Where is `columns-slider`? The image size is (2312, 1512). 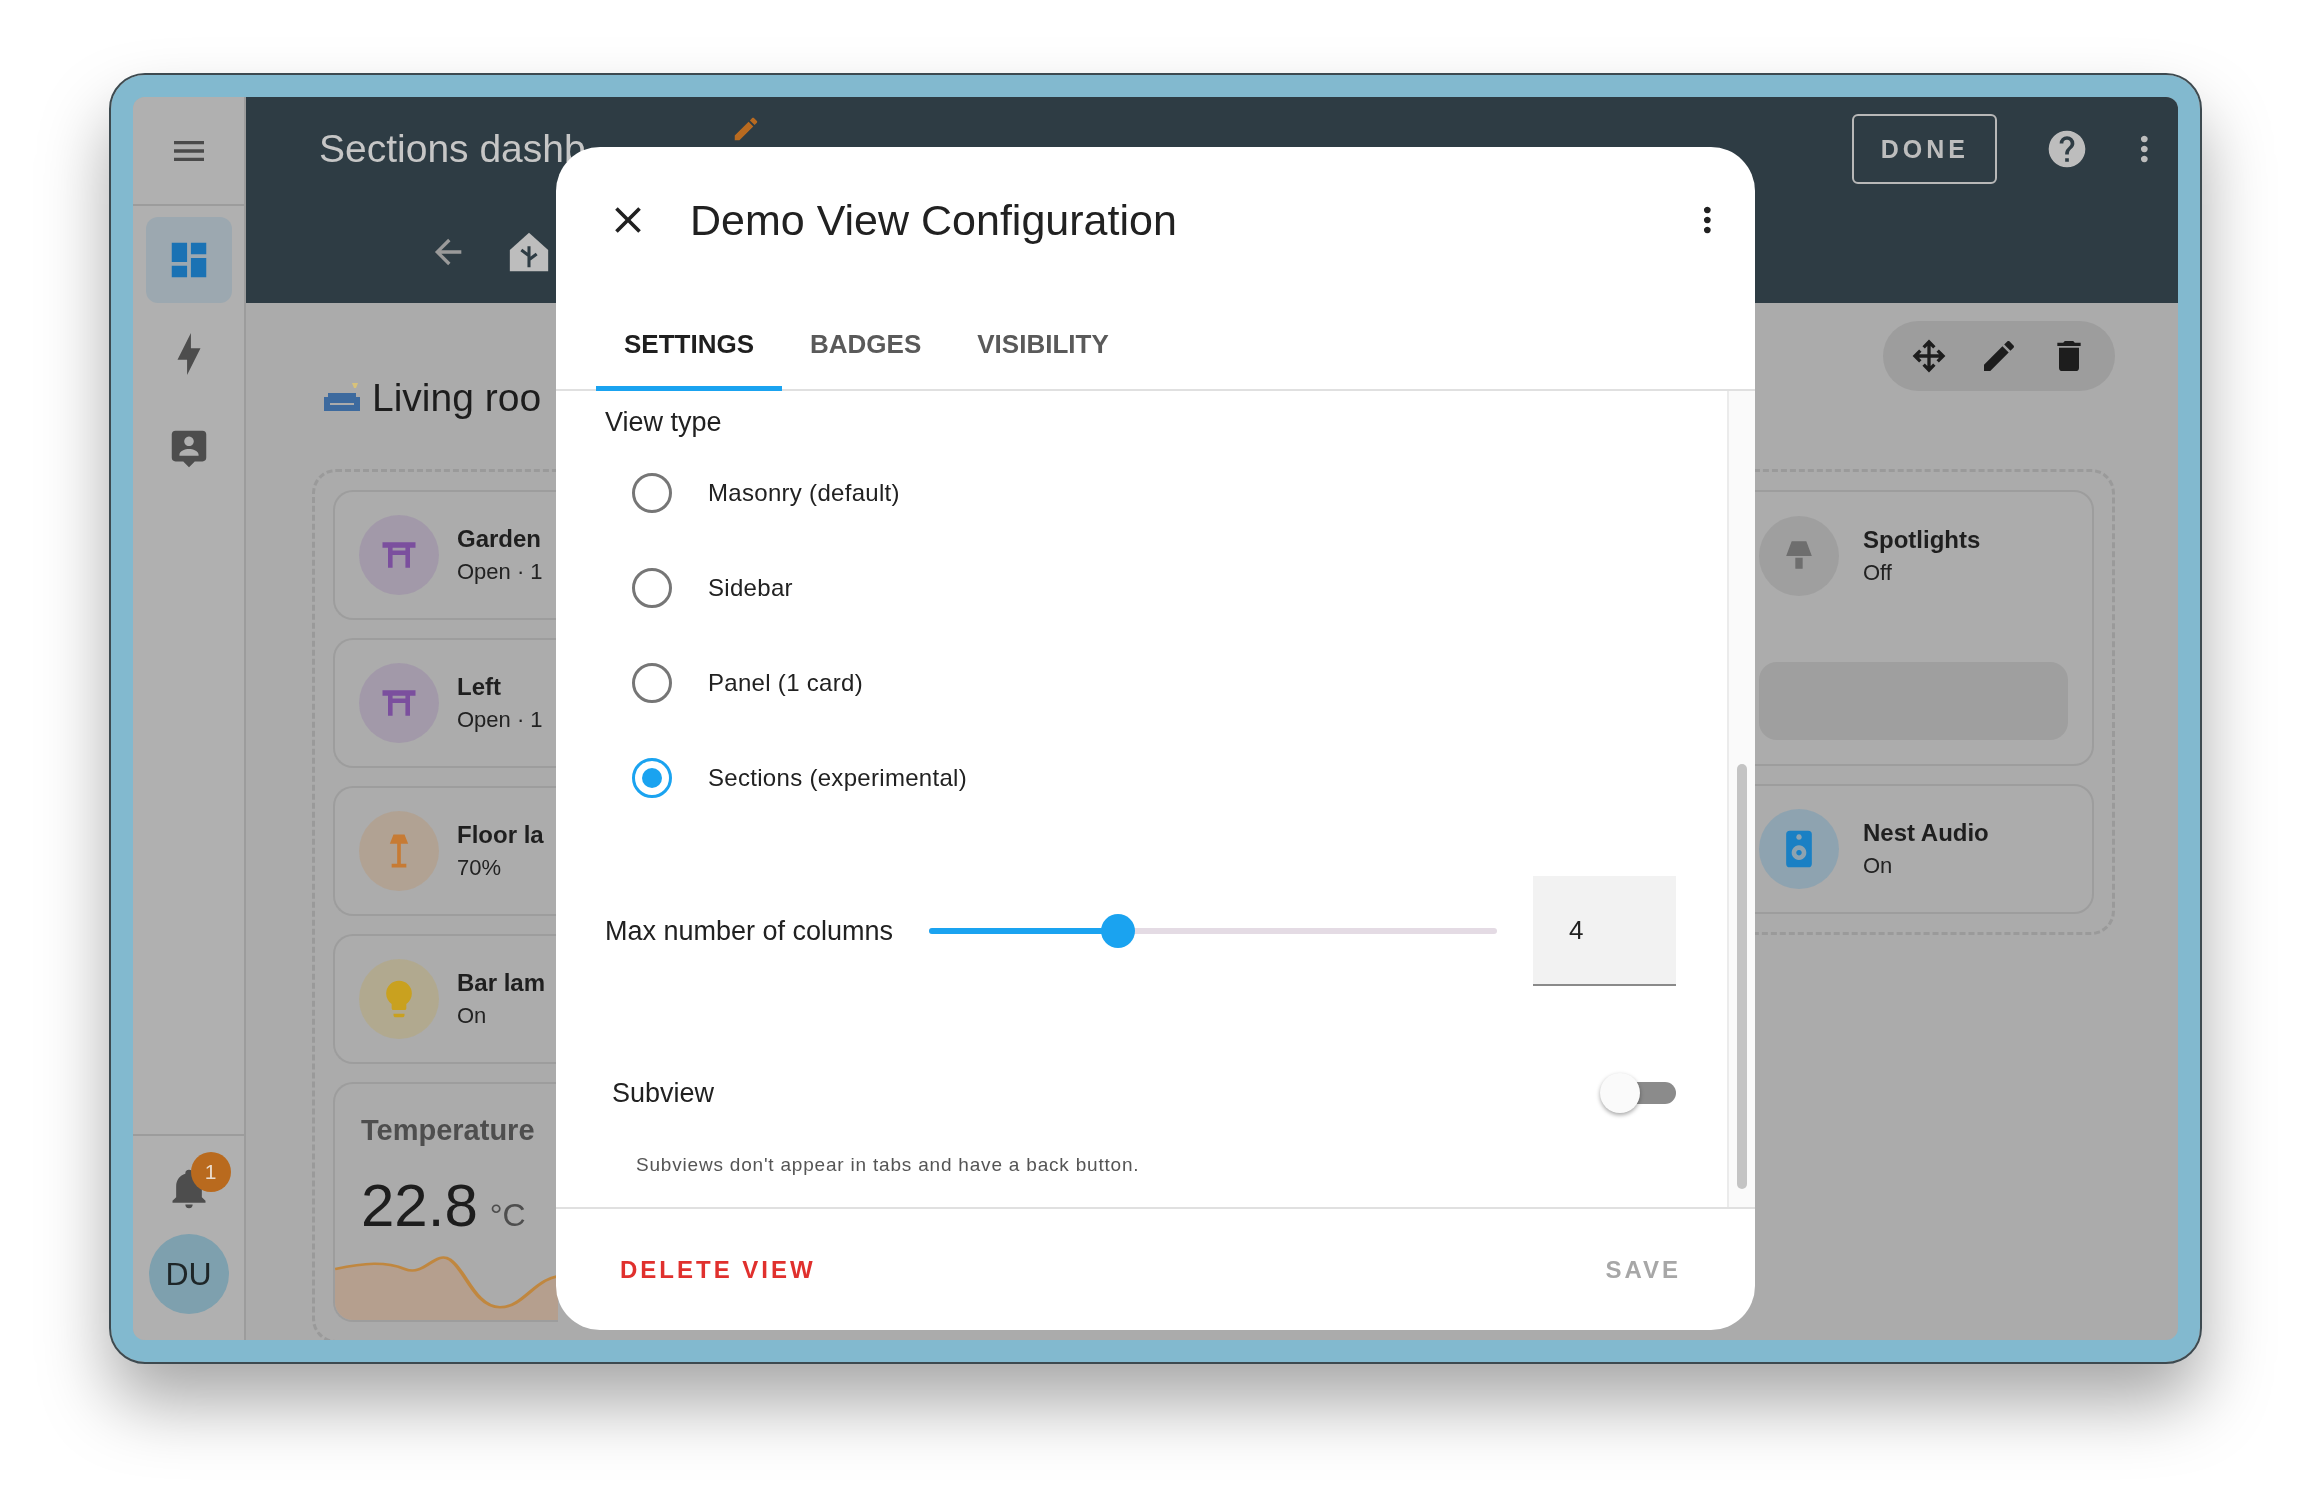 columns-slider is located at coordinates (1213, 931).